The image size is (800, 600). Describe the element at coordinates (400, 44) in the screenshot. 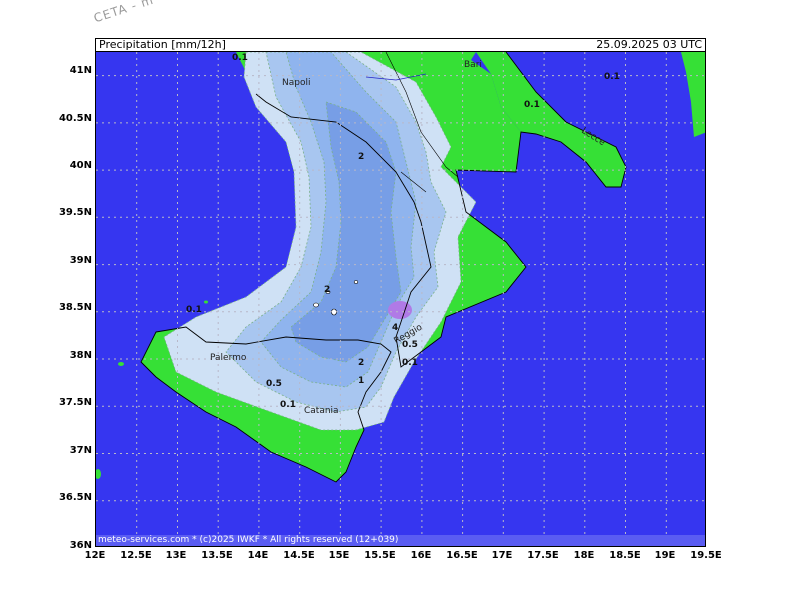

I see `map-header: Precipitation [mm/12h] 25.09.2025 03 UTC` at that location.